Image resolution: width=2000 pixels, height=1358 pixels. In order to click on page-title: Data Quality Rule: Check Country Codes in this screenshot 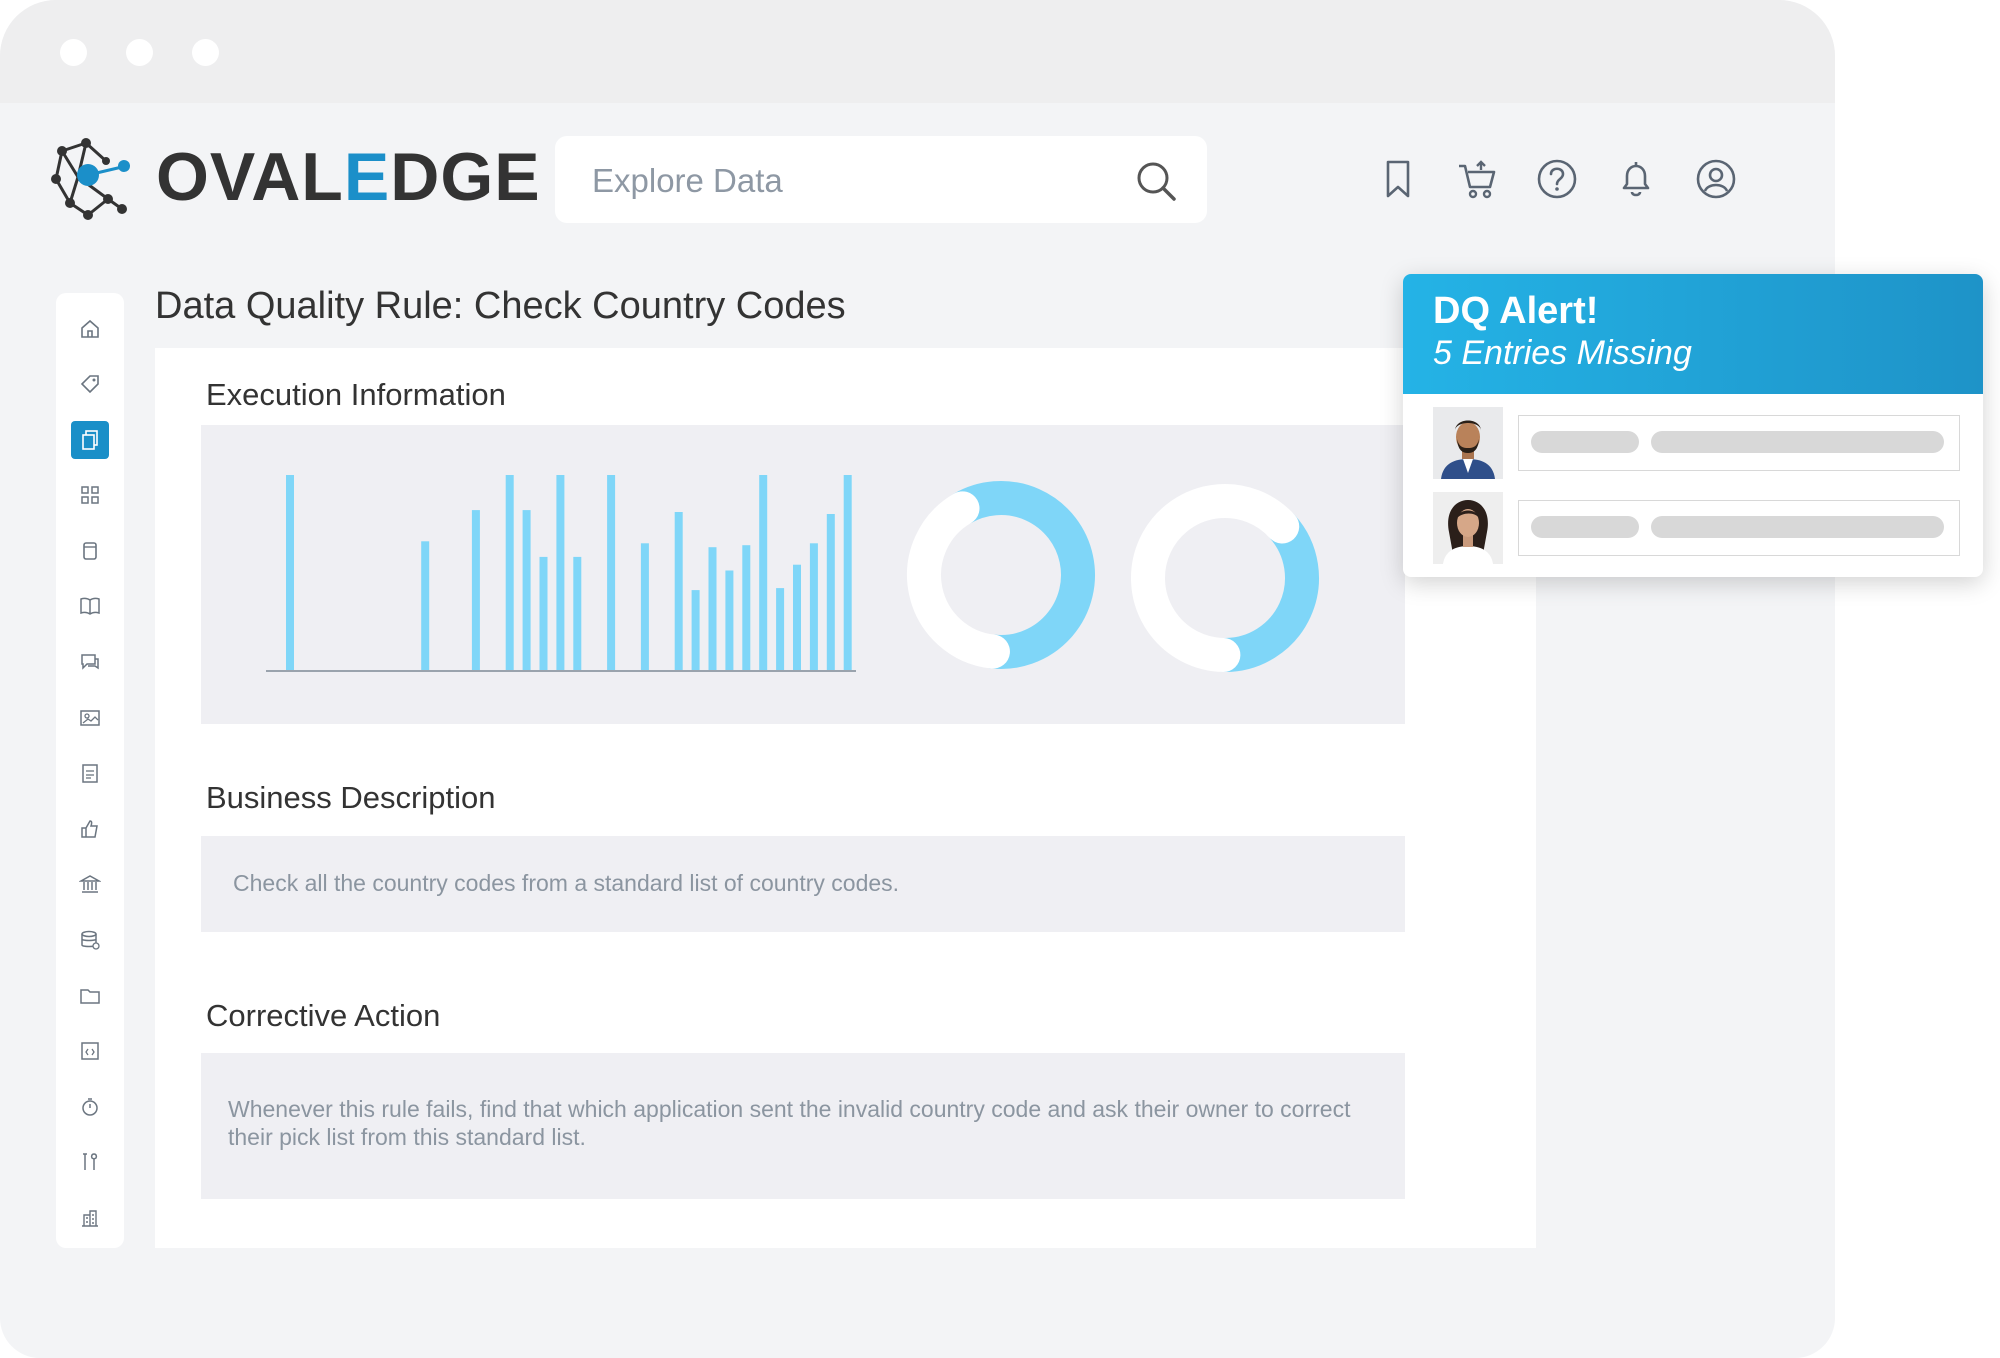, I will do `click(500, 306)`.